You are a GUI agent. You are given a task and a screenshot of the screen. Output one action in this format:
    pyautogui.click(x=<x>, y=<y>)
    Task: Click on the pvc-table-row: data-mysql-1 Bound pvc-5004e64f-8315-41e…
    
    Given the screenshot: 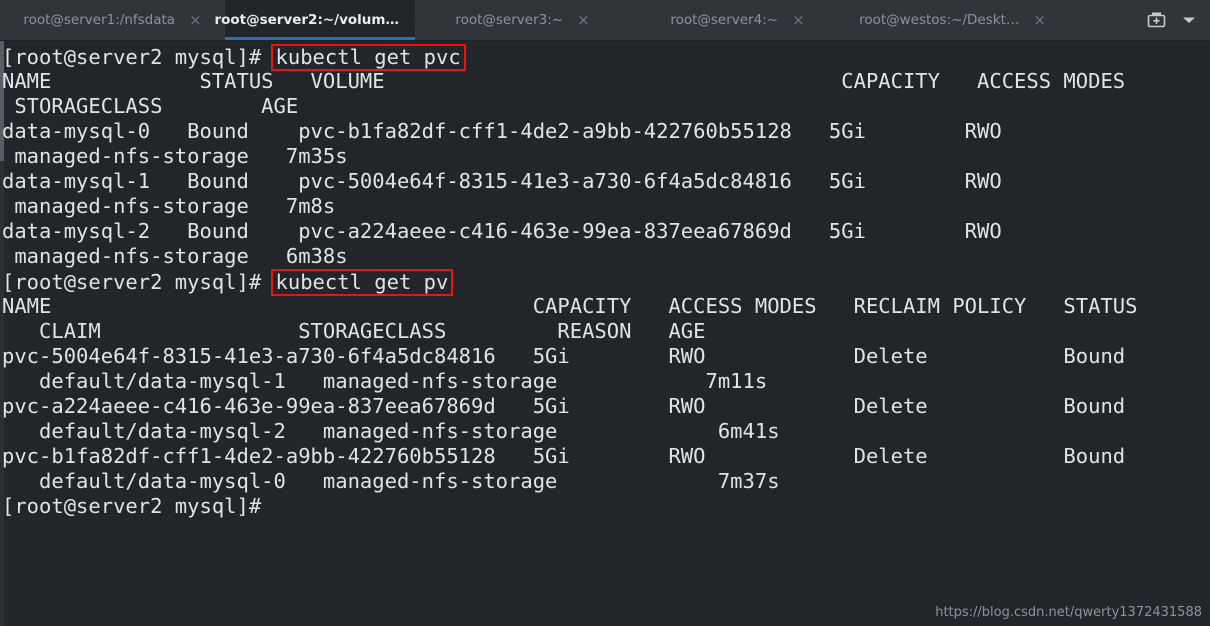 What is the action you would take?
    pyautogui.click(x=502, y=181)
    